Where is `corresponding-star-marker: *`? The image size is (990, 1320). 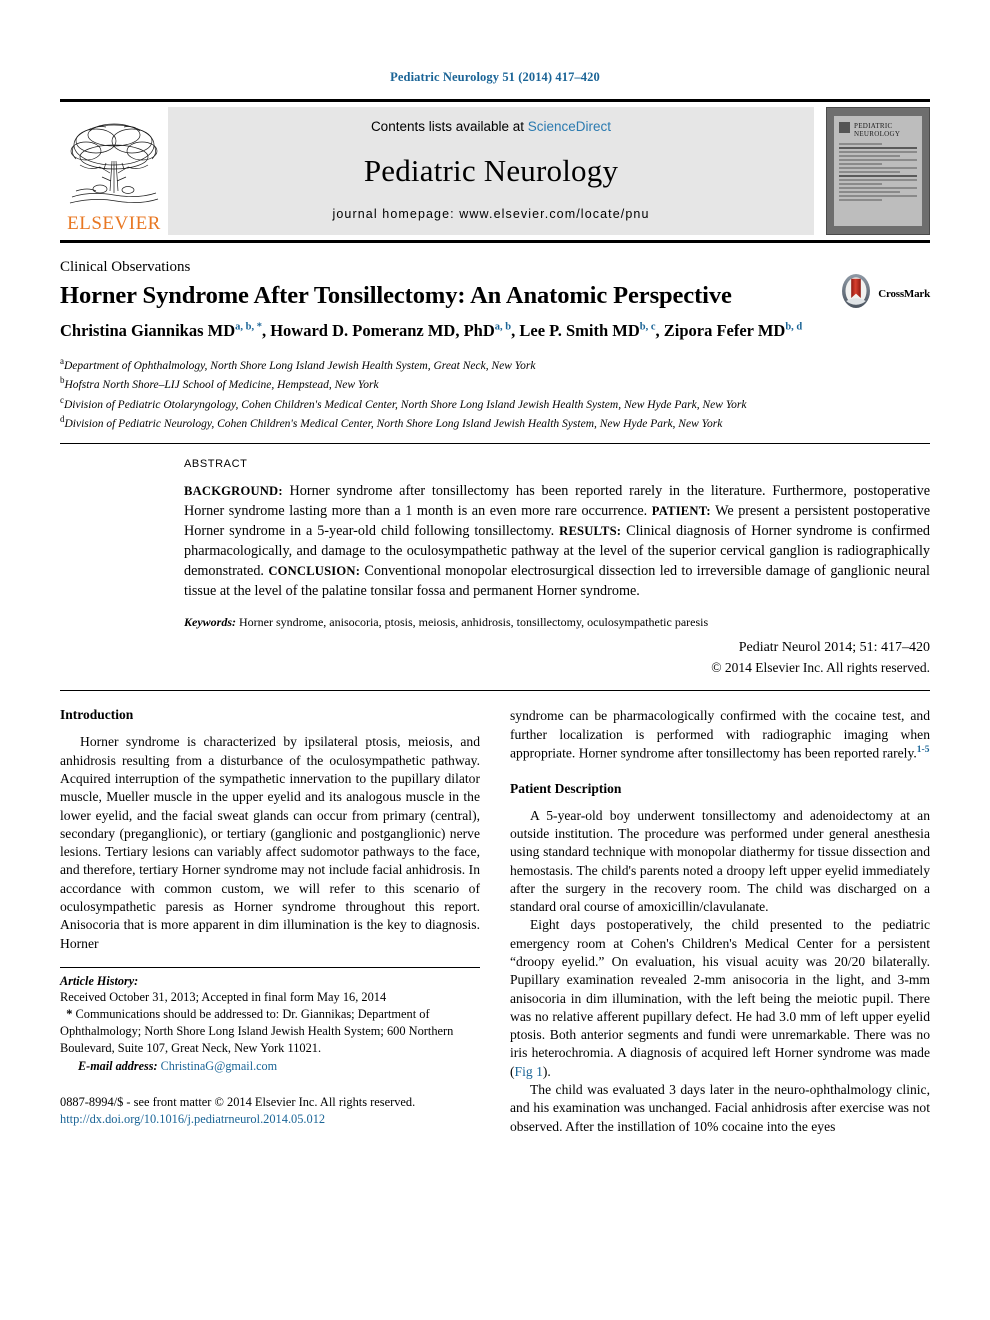 corresponding-star-marker: * is located at coordinates (68, 1013).